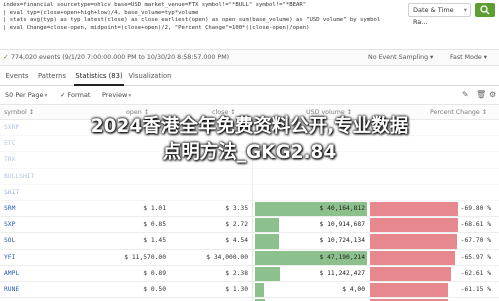 The height and width of the screenshot is (301, 499). Describe the element at coordinates (400, 57) in the screenshot. I see `event-sampling-dropdown: No Event Sampling ▾` at that location.